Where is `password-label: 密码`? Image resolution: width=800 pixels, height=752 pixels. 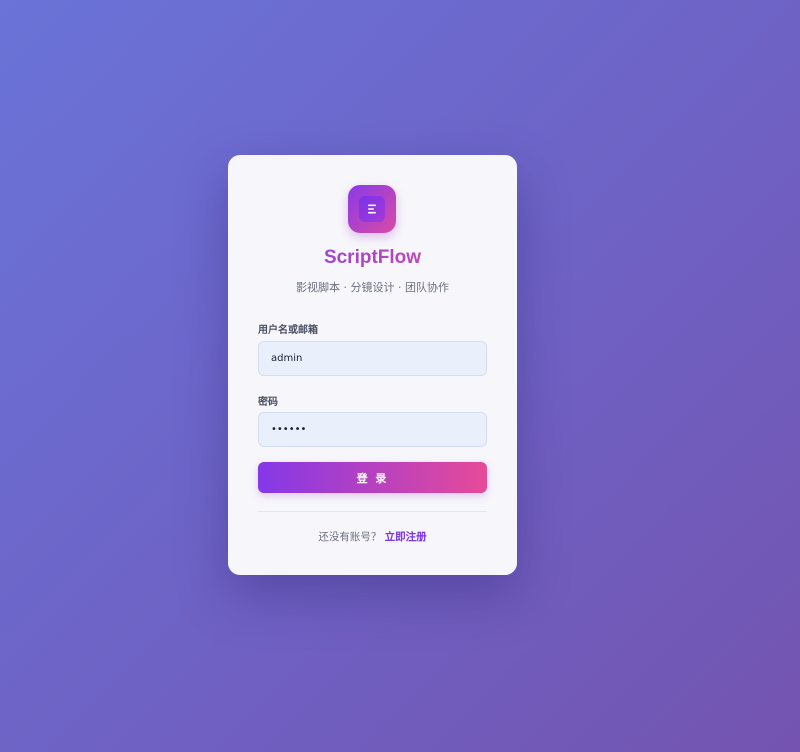
password-label: 密码 is located at coordinates (268, 402).